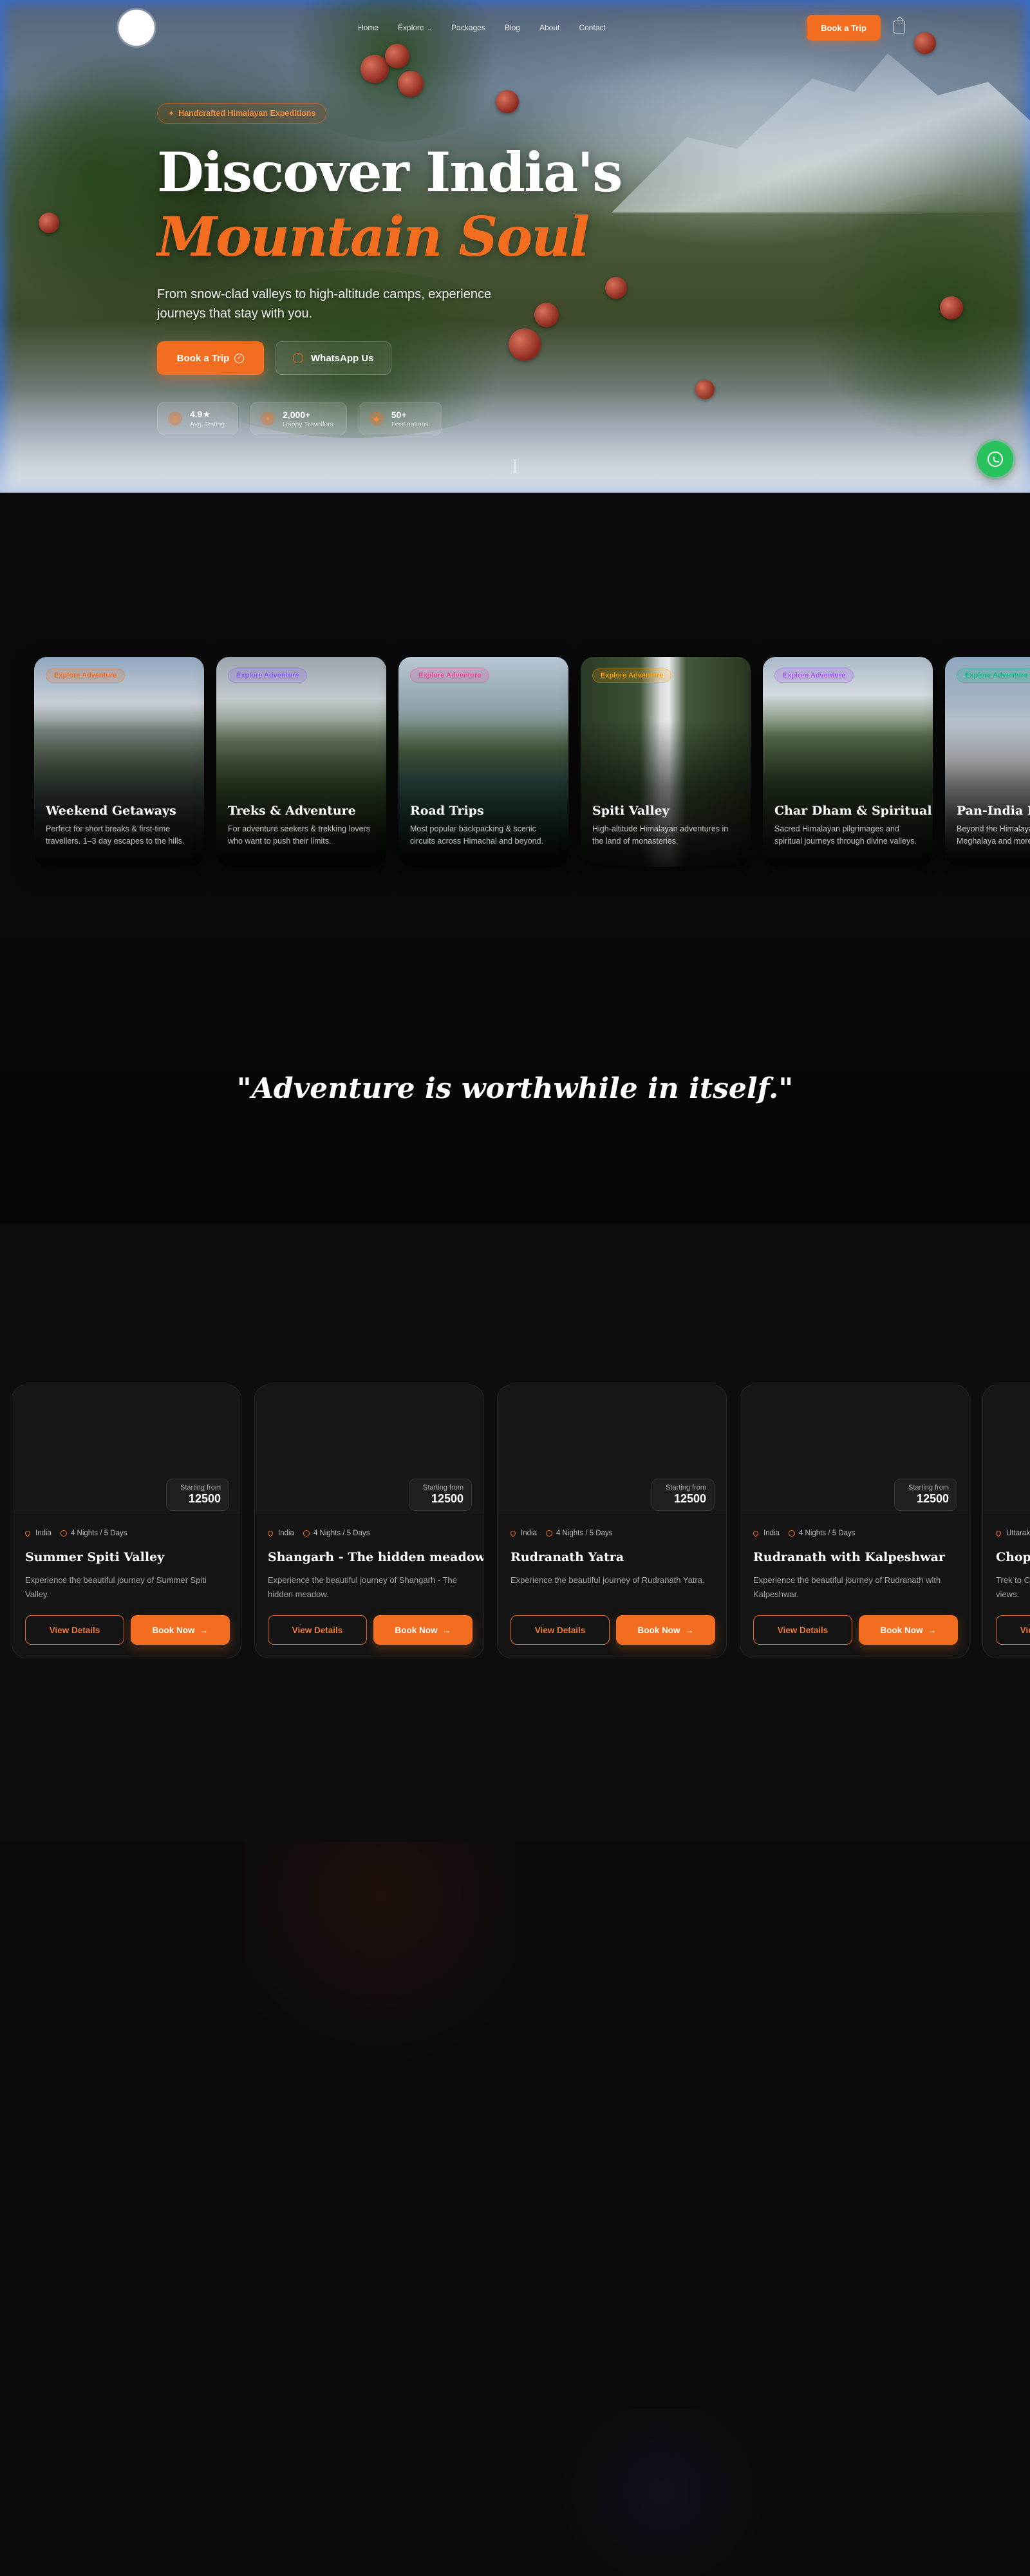  I want to click on category-title: Spiti Valley, so click(631, 811).